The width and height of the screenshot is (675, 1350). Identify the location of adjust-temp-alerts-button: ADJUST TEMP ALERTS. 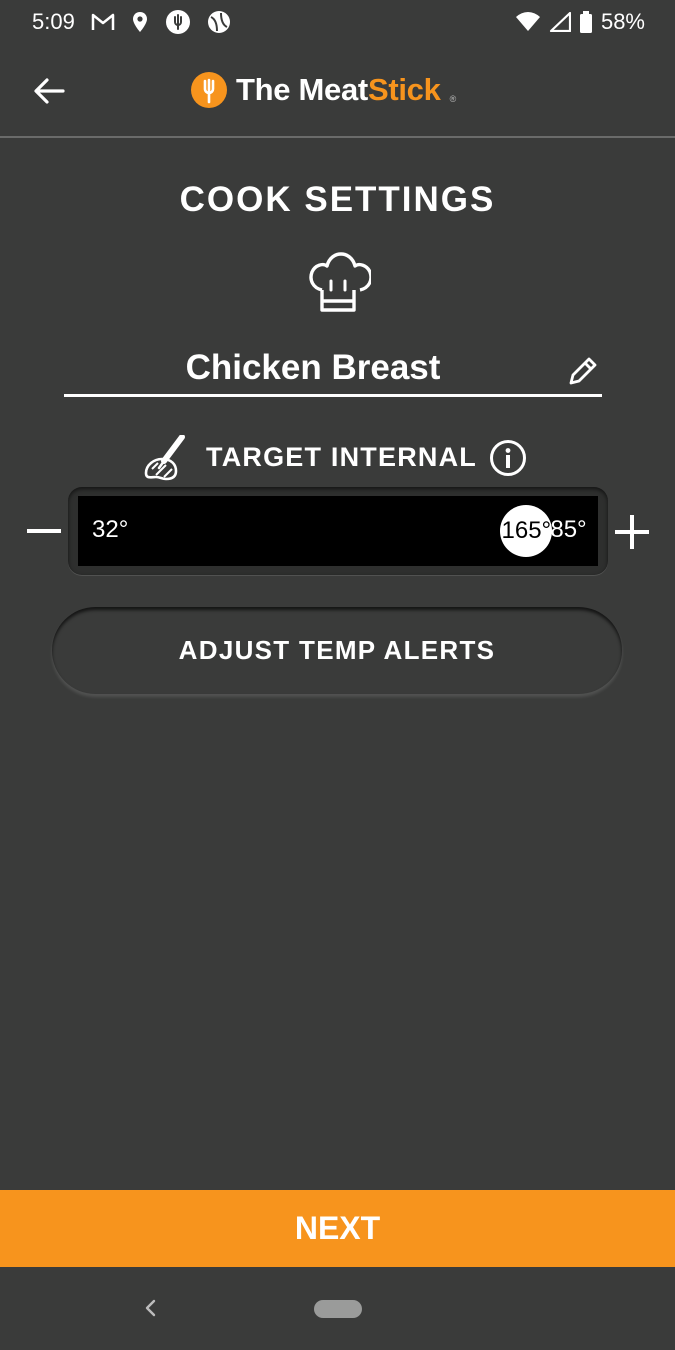
(337, 650).